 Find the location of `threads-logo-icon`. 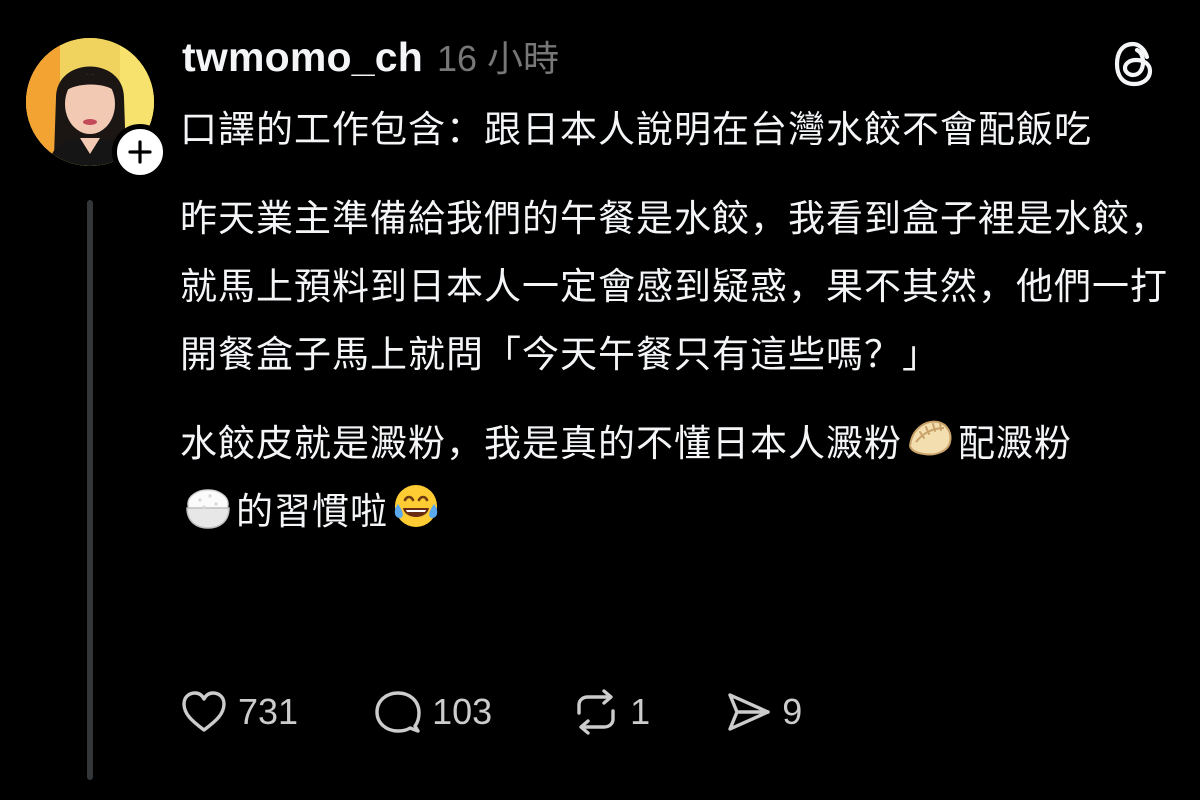

threads-logo-icon is located at coordinates (1134, 64).